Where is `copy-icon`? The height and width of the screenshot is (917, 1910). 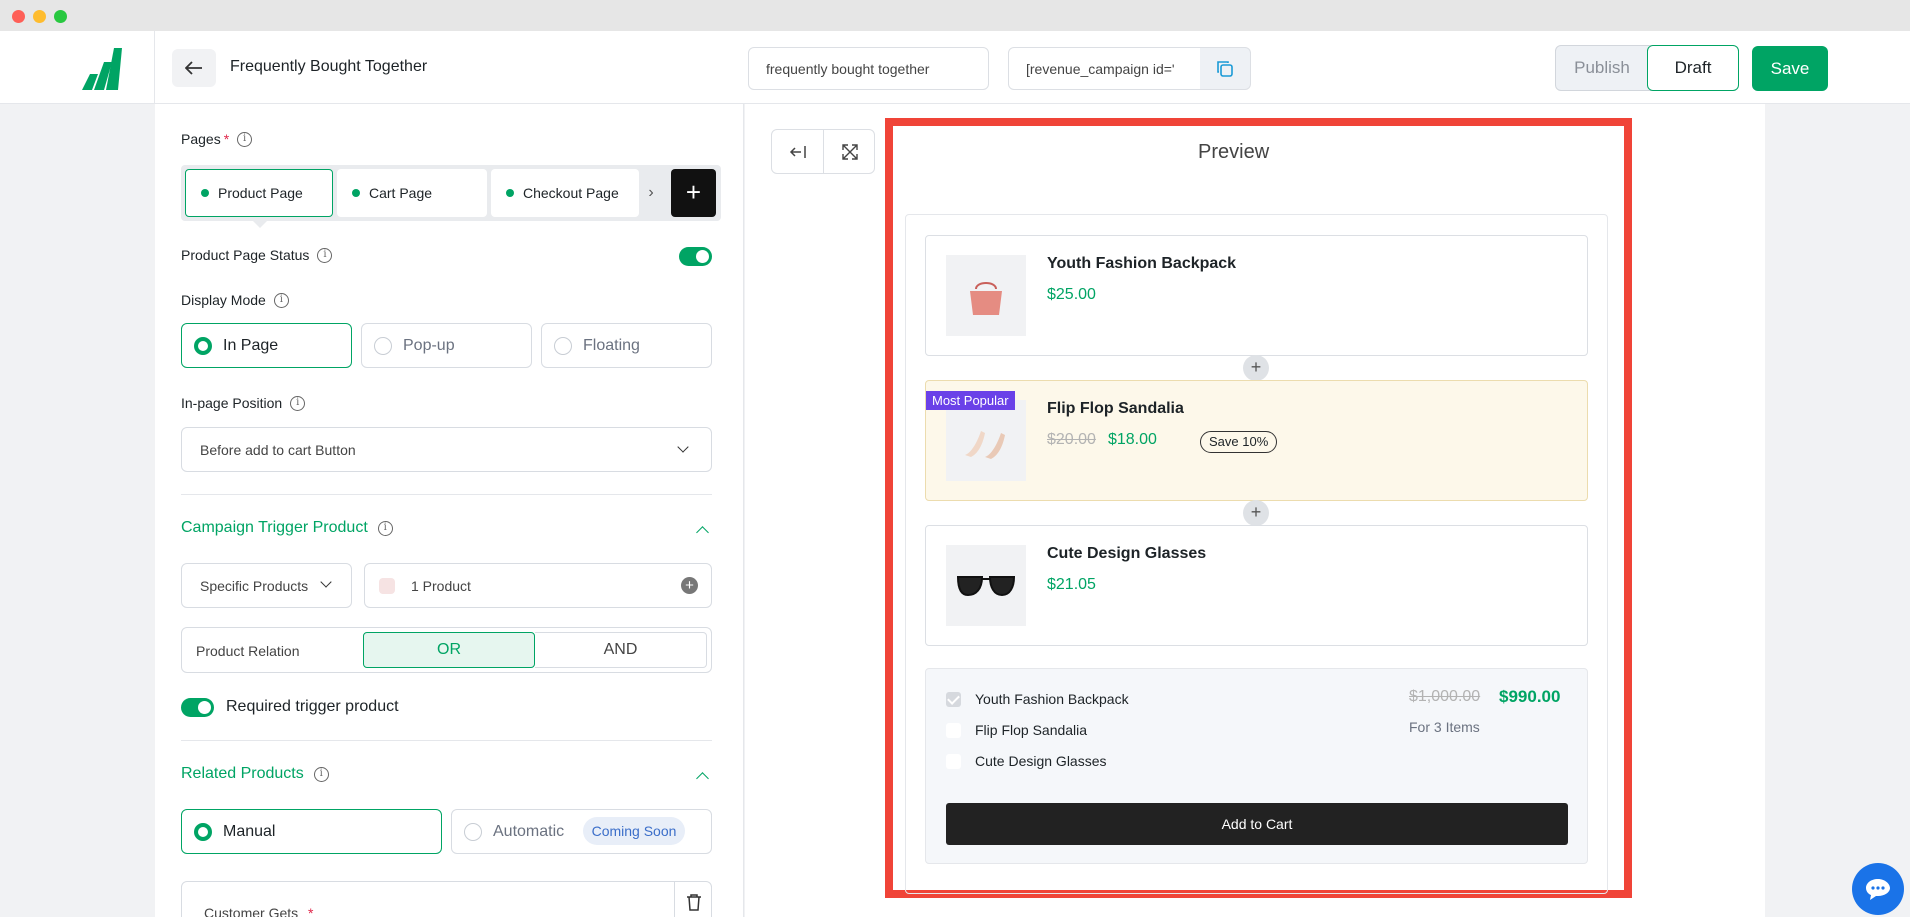
copy-icon is located at coordinates (1225, 68).